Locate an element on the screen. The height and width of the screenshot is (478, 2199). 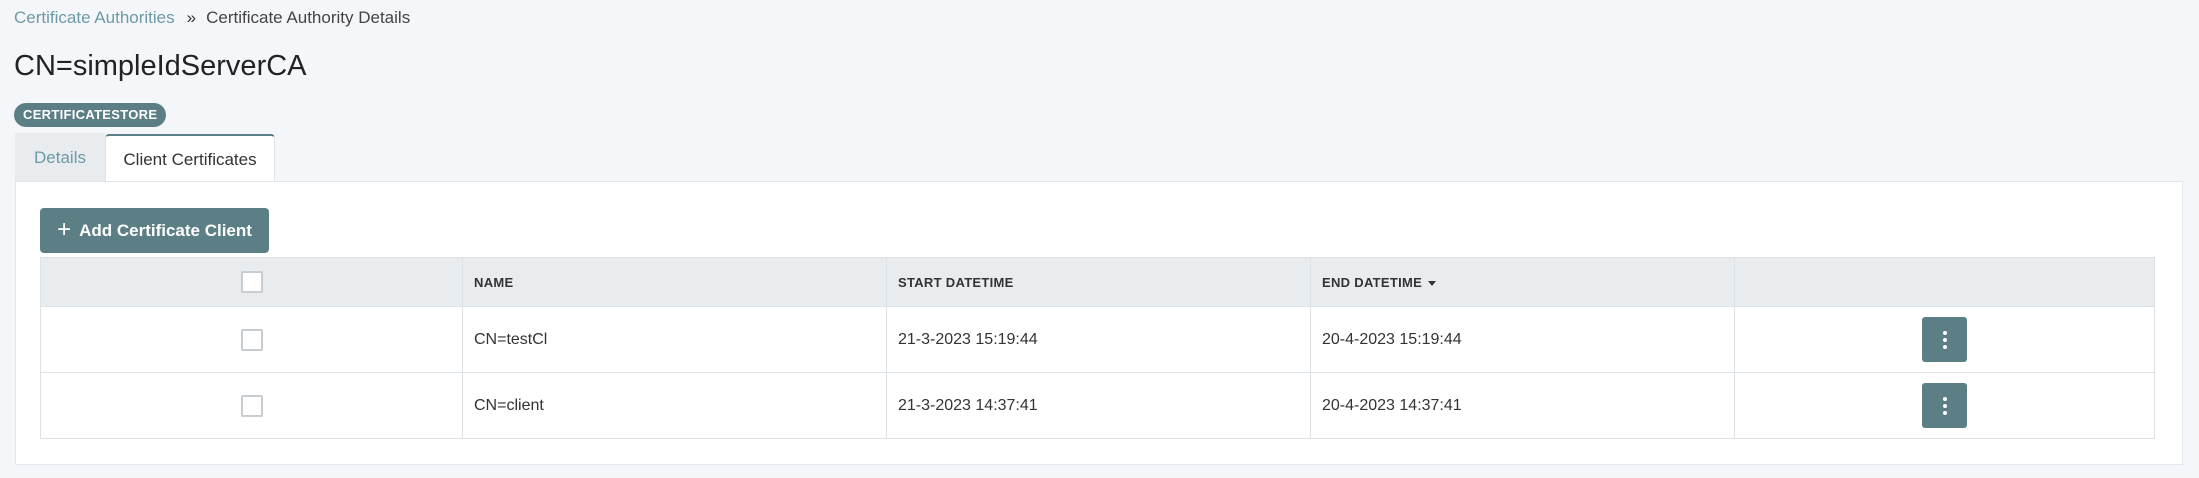
tab-details: Details is located at coordinates (60, 157).